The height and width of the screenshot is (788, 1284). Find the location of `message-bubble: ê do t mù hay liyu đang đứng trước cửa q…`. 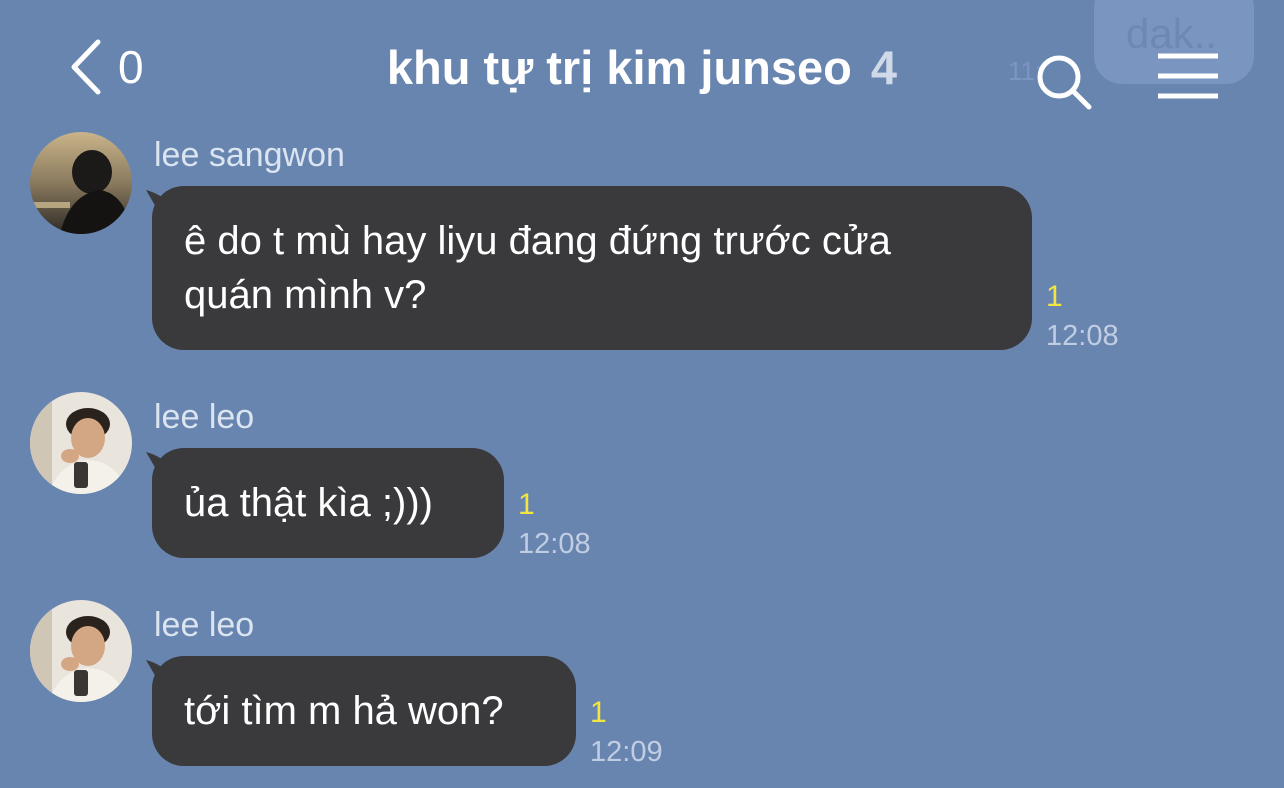

message-bubble: ê do t mù hay liyu đang đứng trước cửa q… is located at coordinates (592, 268).